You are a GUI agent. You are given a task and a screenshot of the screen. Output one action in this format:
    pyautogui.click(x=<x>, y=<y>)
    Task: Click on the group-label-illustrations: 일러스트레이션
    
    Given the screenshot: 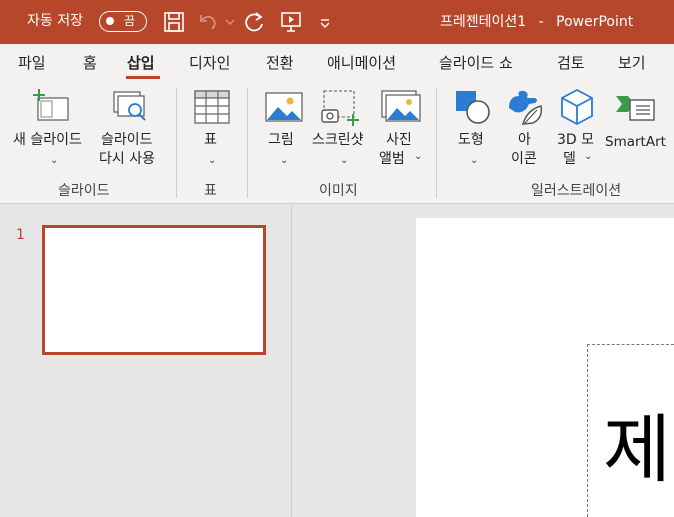 What is the action you would take?
    pyautogui.click(x=576, y=191)
    